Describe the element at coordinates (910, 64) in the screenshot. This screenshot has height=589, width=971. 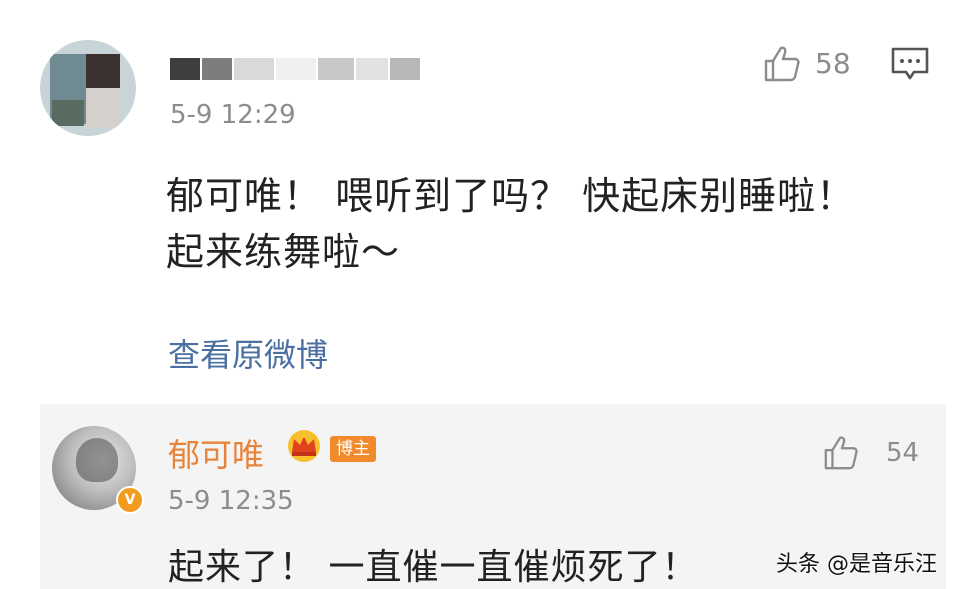
I see `comment-bubble-icon` at that location.